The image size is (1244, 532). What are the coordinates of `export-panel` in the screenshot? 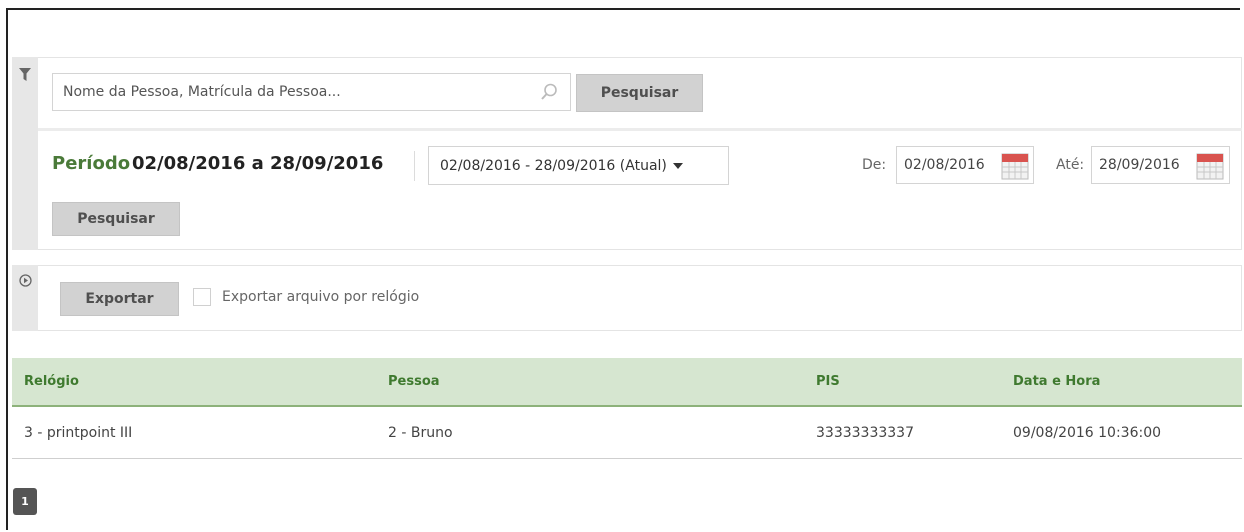 It's located at (640, 298).